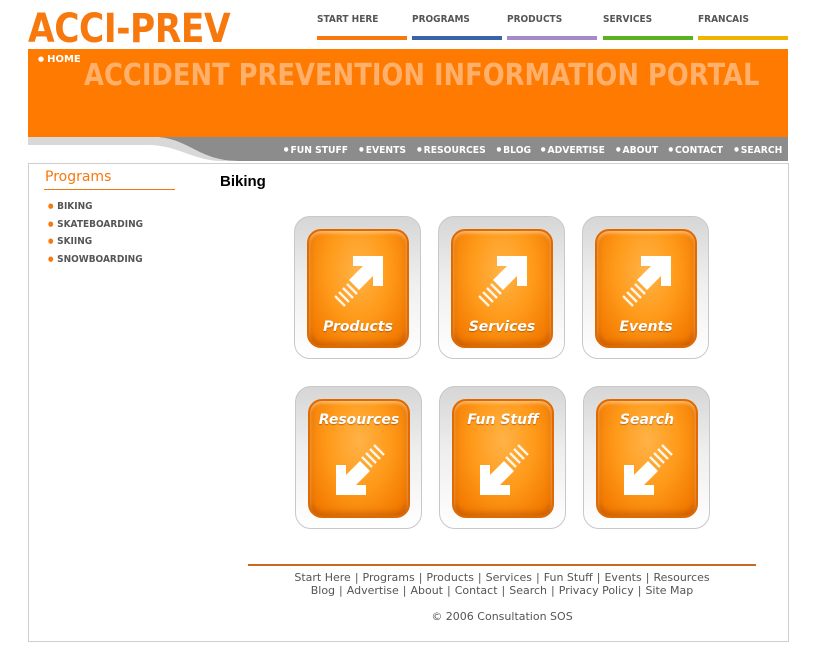 This screenshot has height=667, width=815. Describe the element at coordinates (681, 577) in the screenshot. I see `footer-link-resources: Resources` at that location.